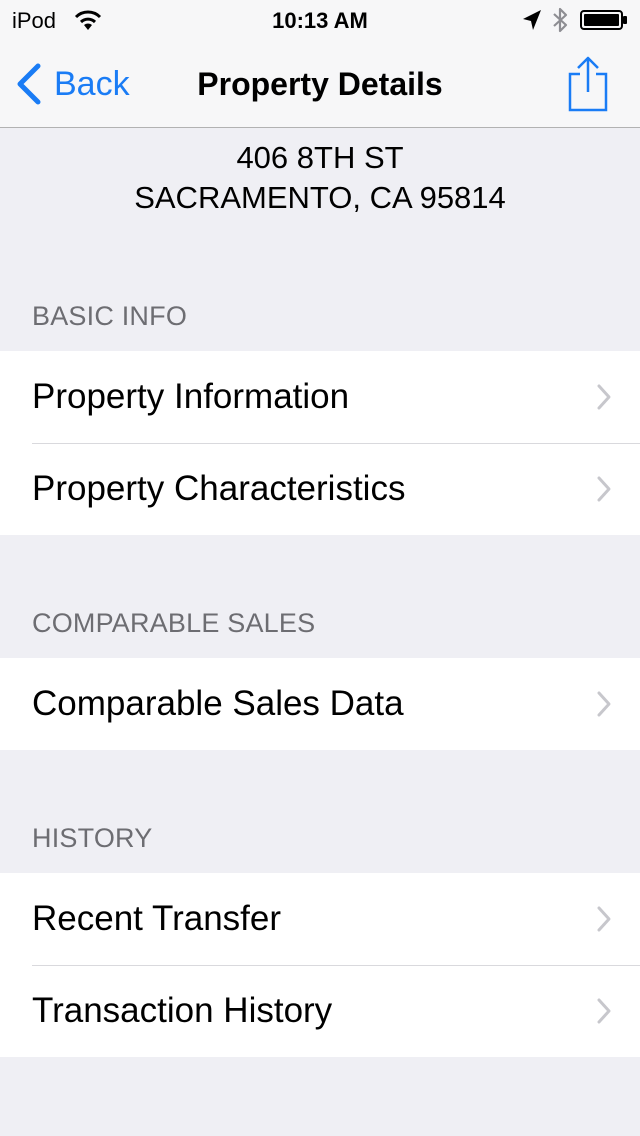 This screenshot has width=640, height=1136. Describe the element at coordinates (320, 919) in the screenshot. I see `cell-recent-transfer: Recent Transfer` at that location.